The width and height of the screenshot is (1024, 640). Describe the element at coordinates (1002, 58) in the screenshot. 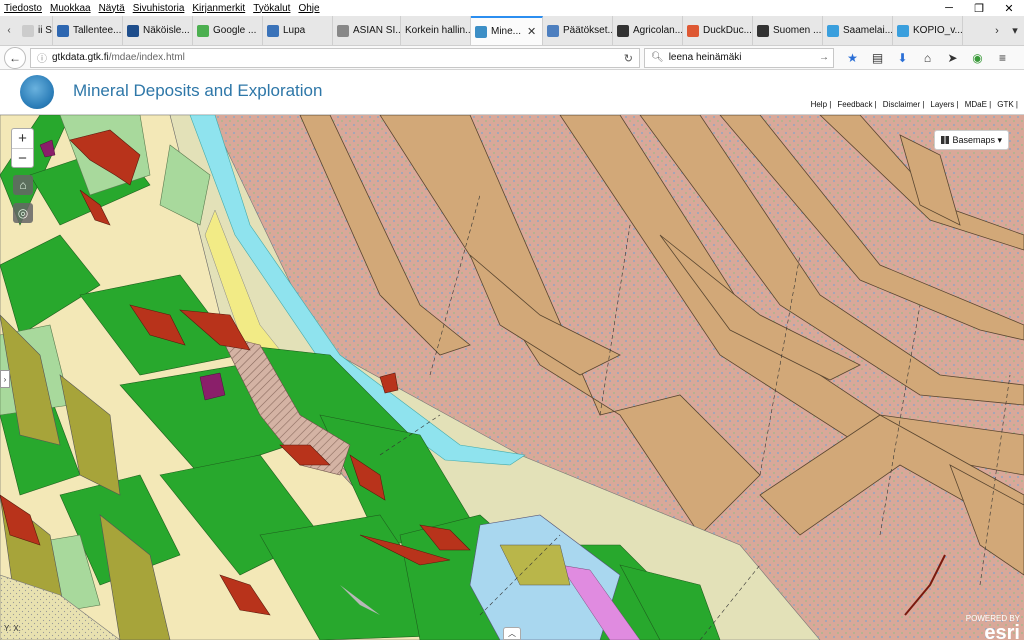

I see `menu-hamburger-icon: ≡` at that location.